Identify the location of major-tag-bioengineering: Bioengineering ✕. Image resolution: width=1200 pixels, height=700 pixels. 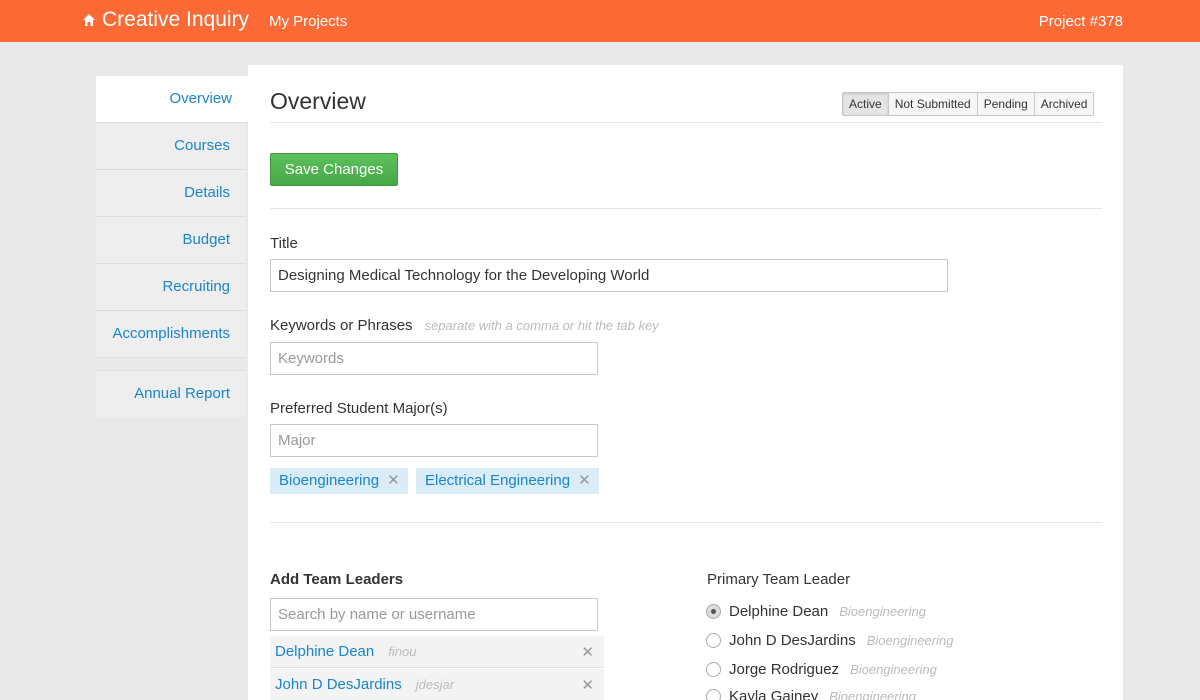
(339, 481).